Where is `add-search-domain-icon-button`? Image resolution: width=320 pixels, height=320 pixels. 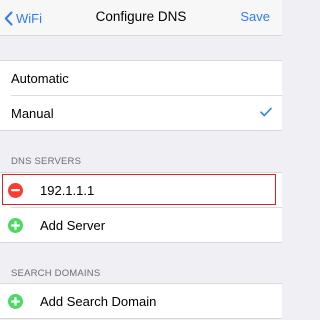 add-search-domain-icon-button is located at coordinates (15, 301).